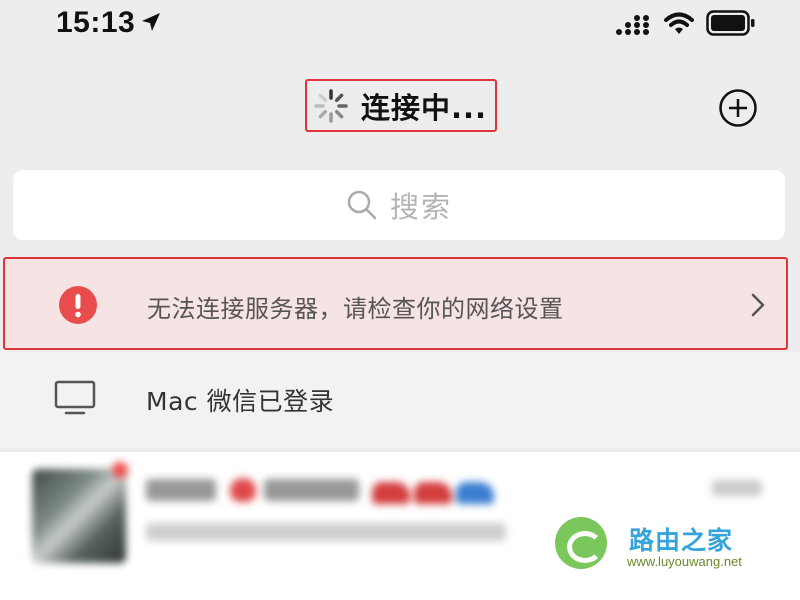  Describe the element at coordinates (96, 22) in the screenshot. I see `status-time: 15:13` at that location.